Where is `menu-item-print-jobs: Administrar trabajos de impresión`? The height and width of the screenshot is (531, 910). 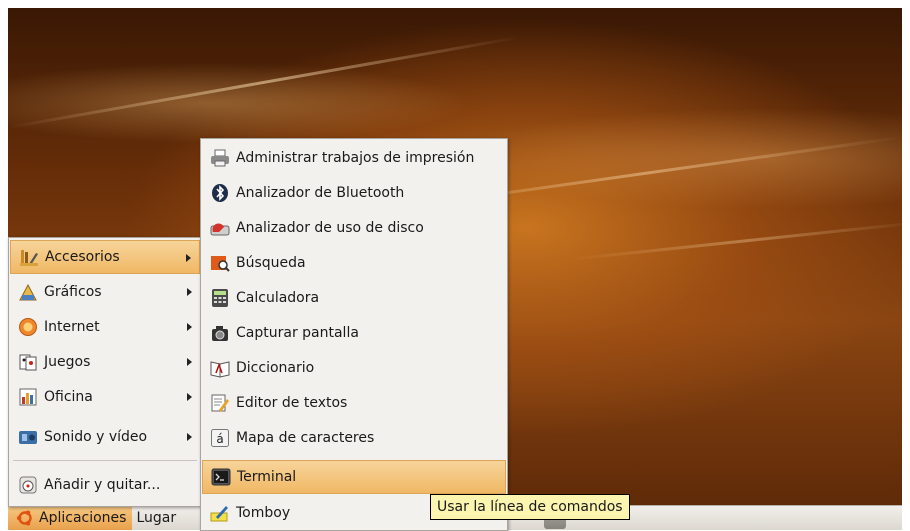 menu-item-print-jobs: Administrar trabajos de impresión is located at coordinates (354, 158).